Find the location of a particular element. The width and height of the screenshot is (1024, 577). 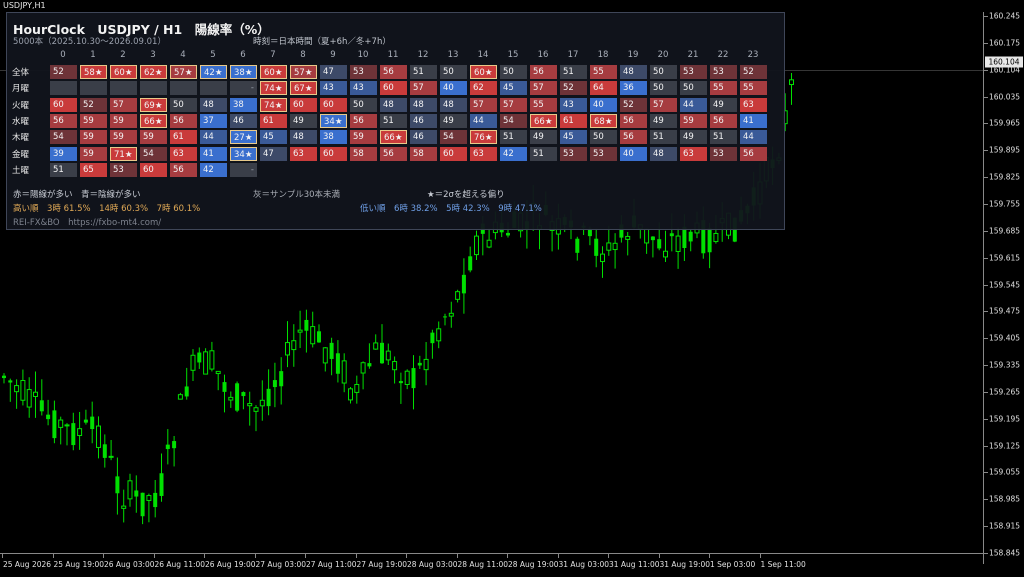

heatmap-cell: 59 is located at coordinates (693, 120).